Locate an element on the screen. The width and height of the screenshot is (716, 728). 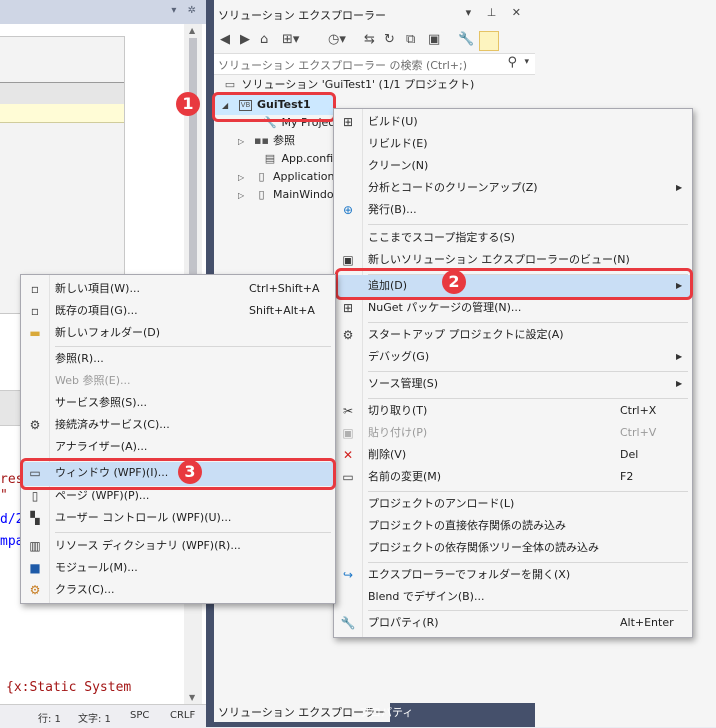
menu-delete: ✕ 削除(V) Del is located at coordinates (513, 455).